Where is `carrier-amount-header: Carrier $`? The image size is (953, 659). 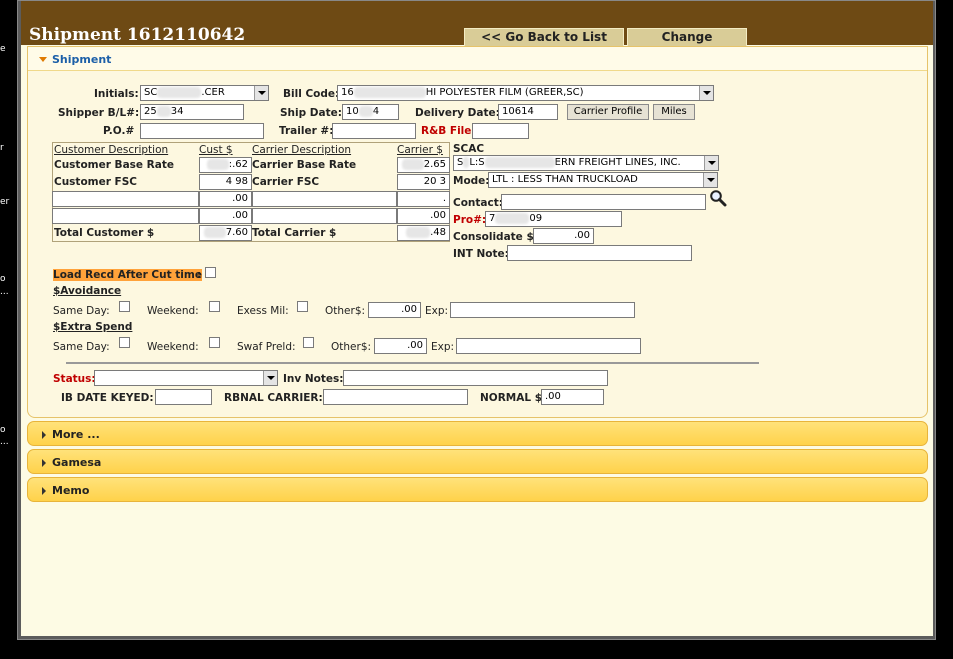
carrier-amount-header: Carrier $ is located at coordinates (420, 150).